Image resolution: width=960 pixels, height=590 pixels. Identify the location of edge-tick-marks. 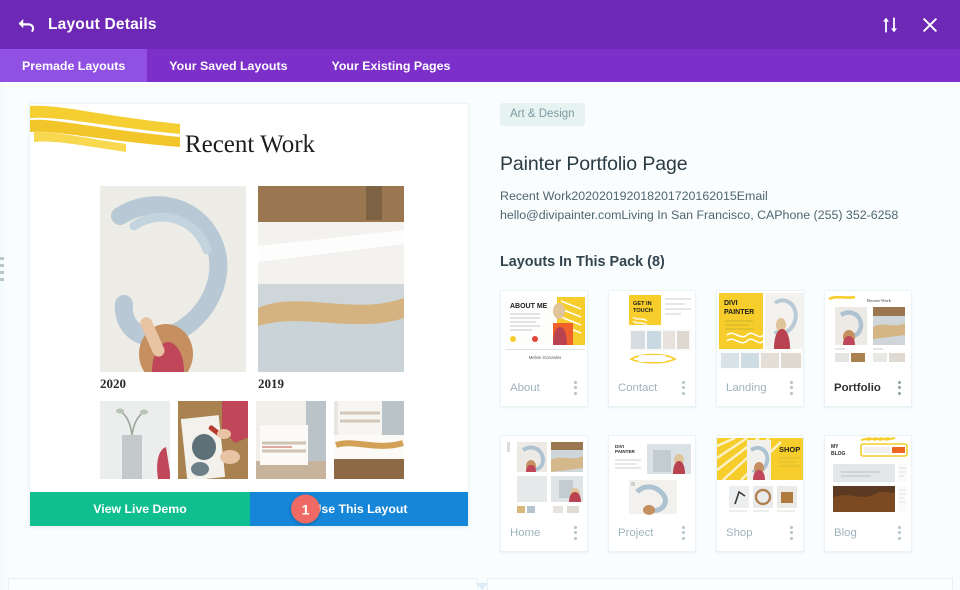
(2, 271).